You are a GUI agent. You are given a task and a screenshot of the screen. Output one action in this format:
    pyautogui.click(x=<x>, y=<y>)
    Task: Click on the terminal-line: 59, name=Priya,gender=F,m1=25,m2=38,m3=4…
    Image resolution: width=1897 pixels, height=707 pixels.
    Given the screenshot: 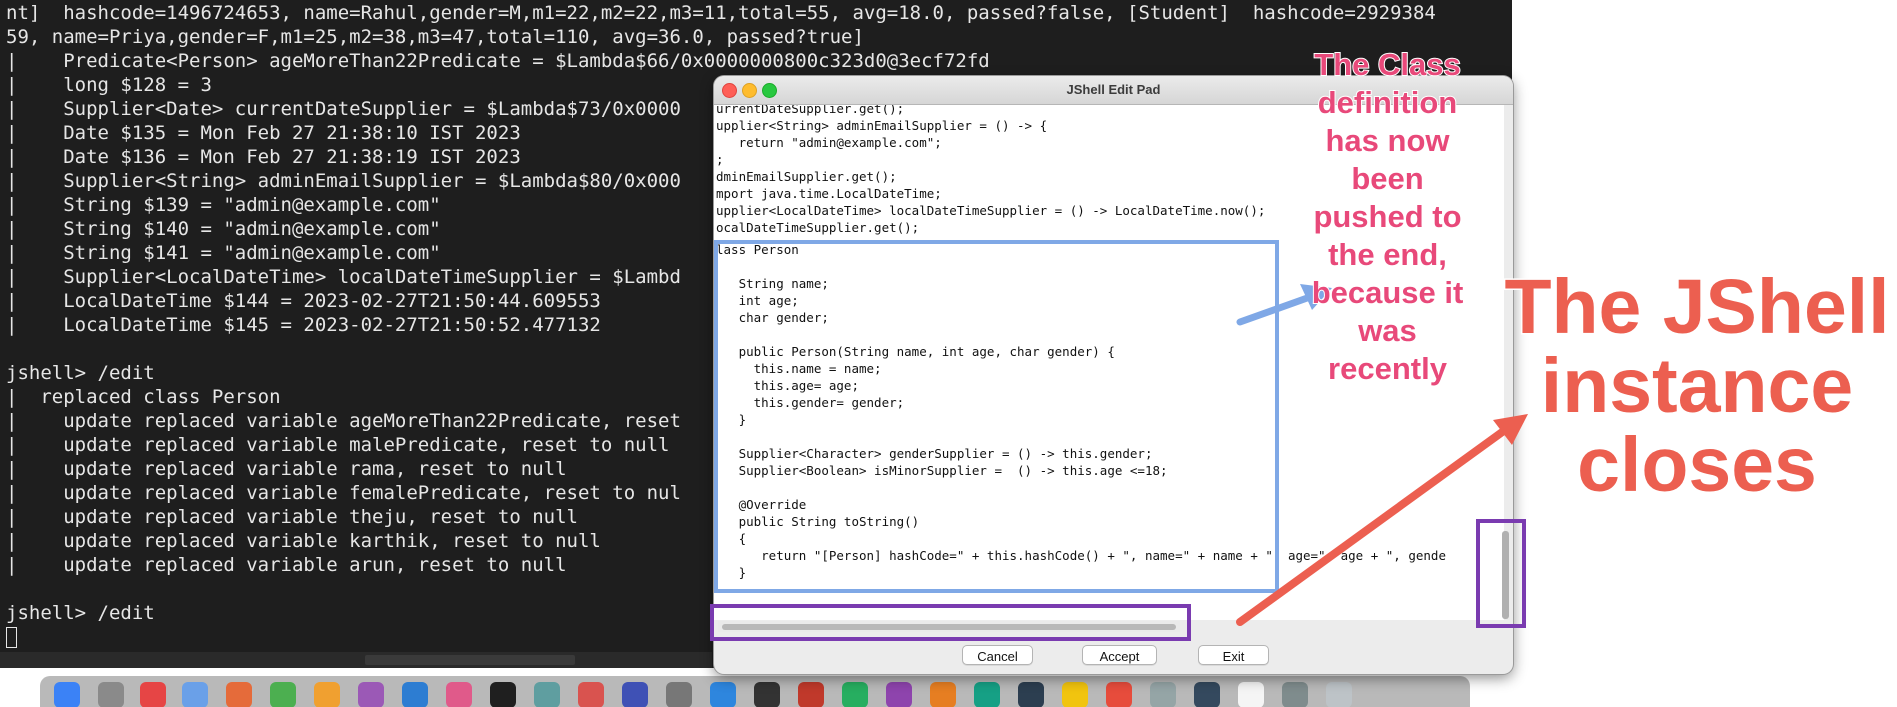 What is the action you would take?
    pyautogui.click(x=435, y=37)
    